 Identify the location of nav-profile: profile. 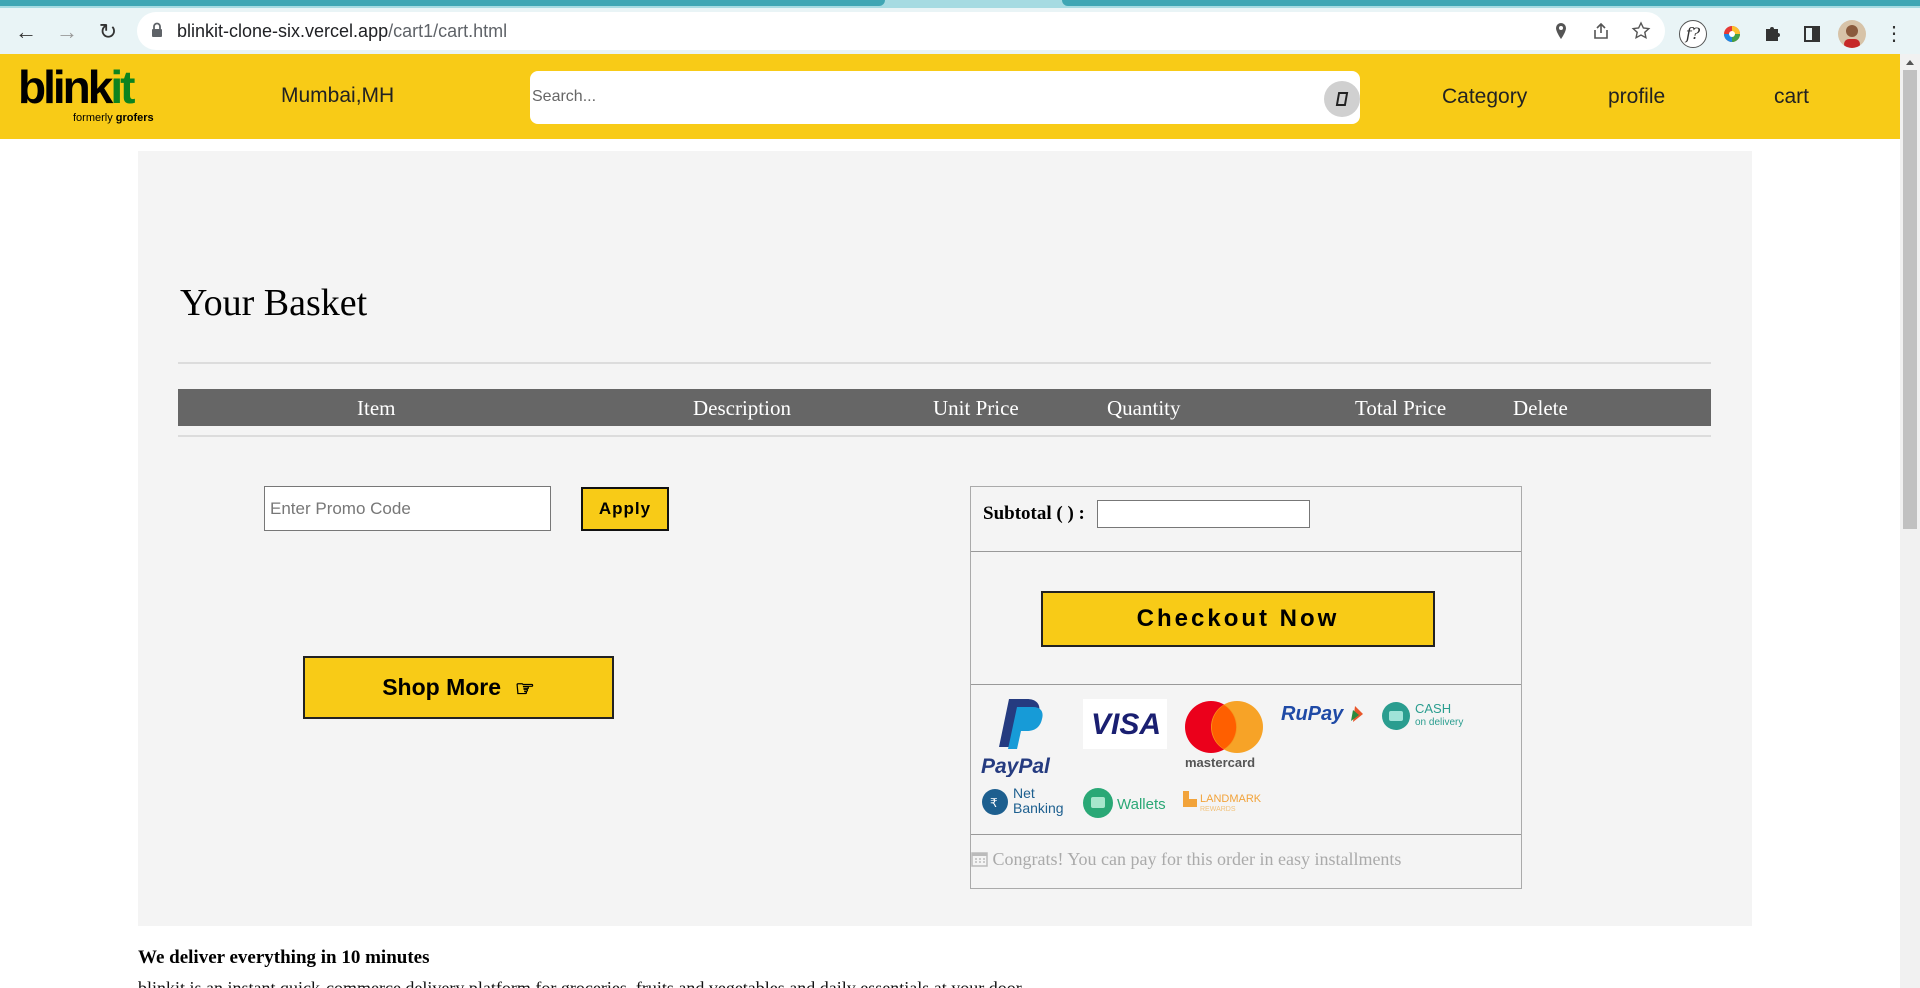
(1636, 97).